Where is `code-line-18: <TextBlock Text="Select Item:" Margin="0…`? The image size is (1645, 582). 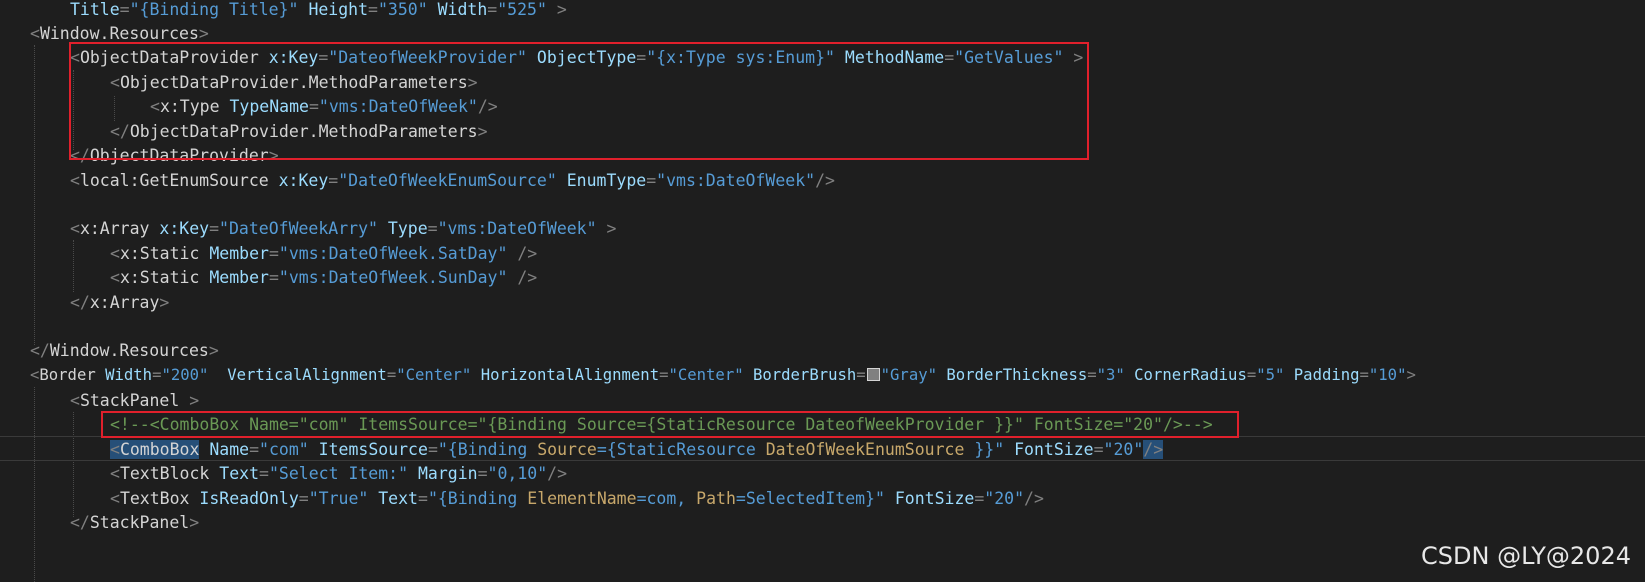 code-line-18: <TextBlock Text="Select Item:" Margin="0… is located at coordinates (339, 473).